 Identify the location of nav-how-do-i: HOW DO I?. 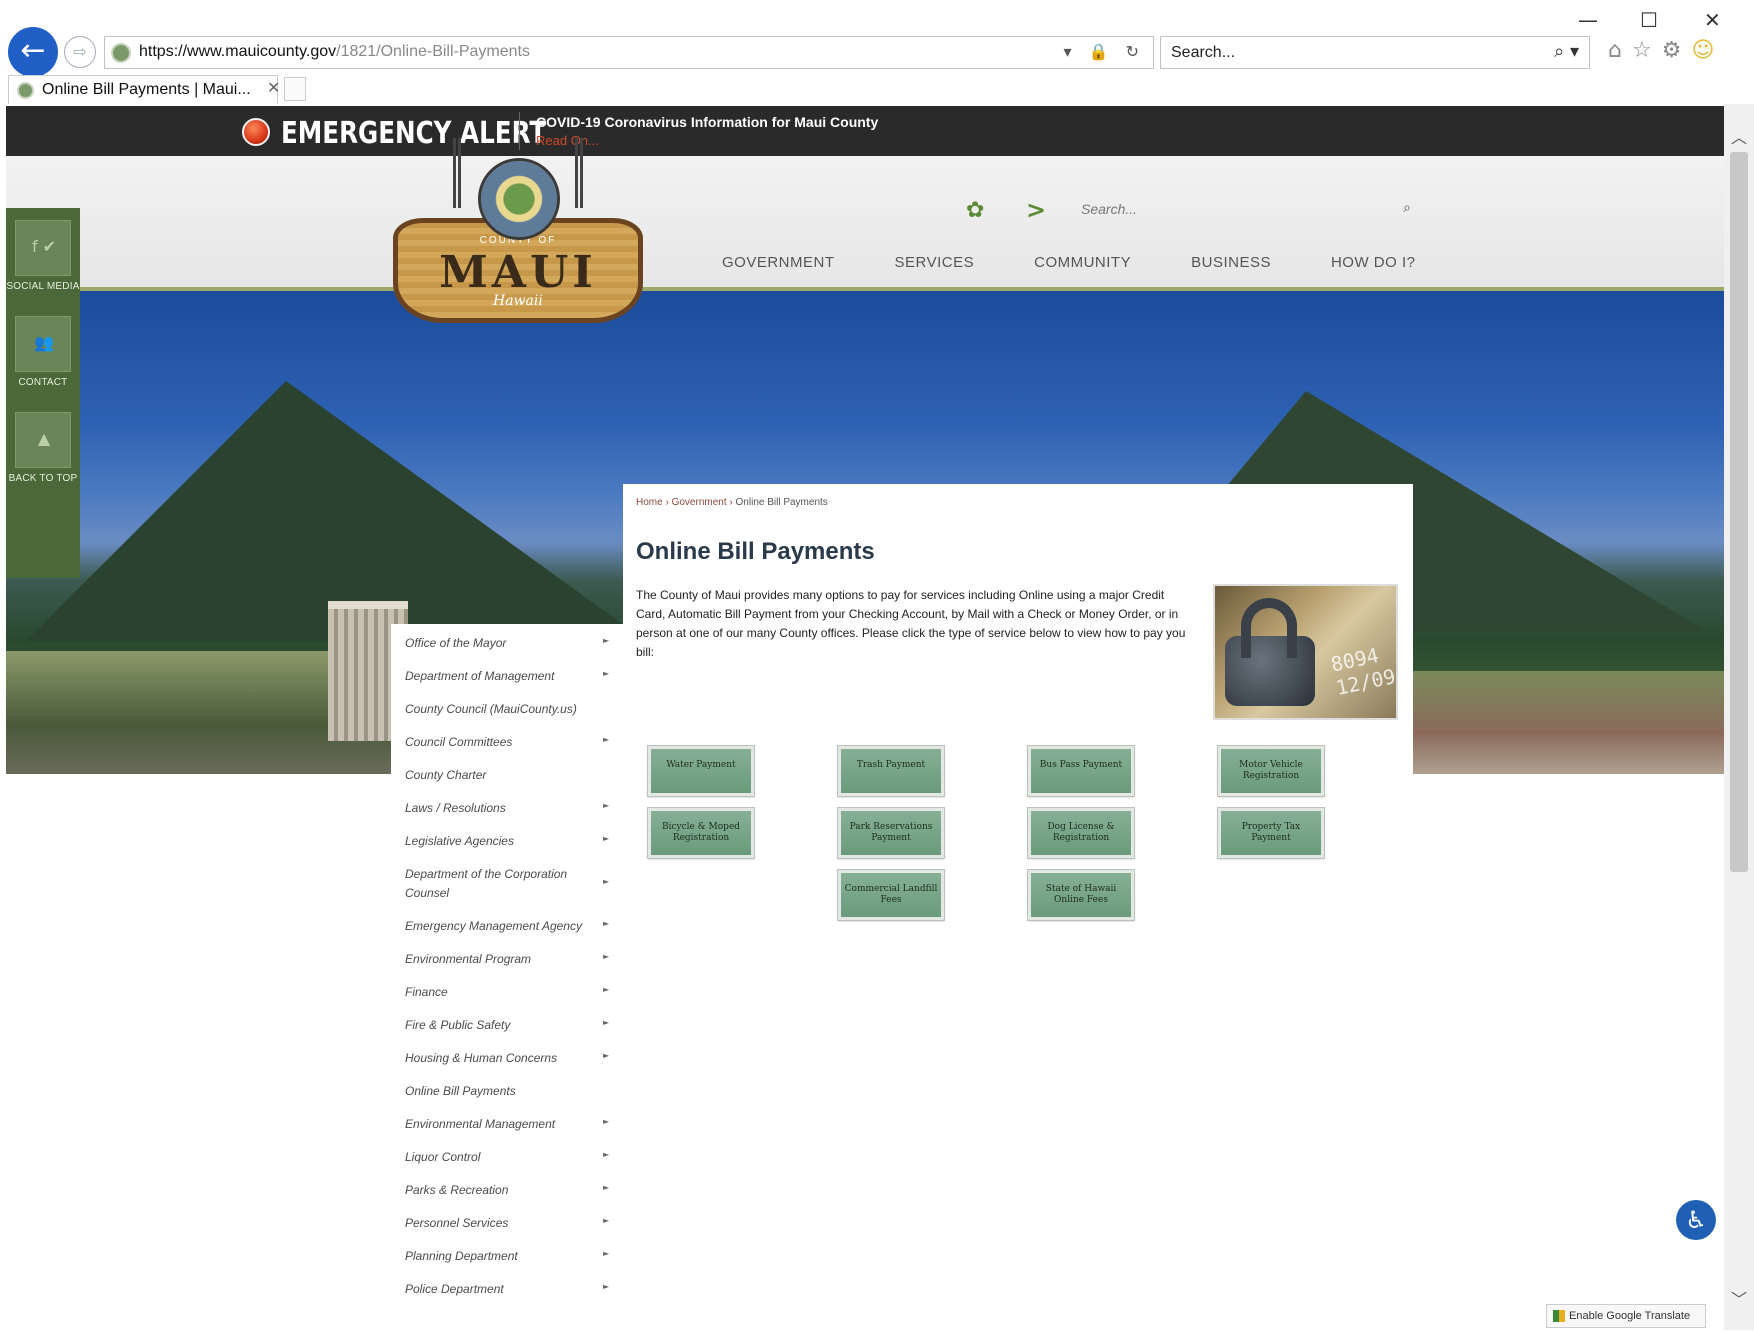
(1373, 262).